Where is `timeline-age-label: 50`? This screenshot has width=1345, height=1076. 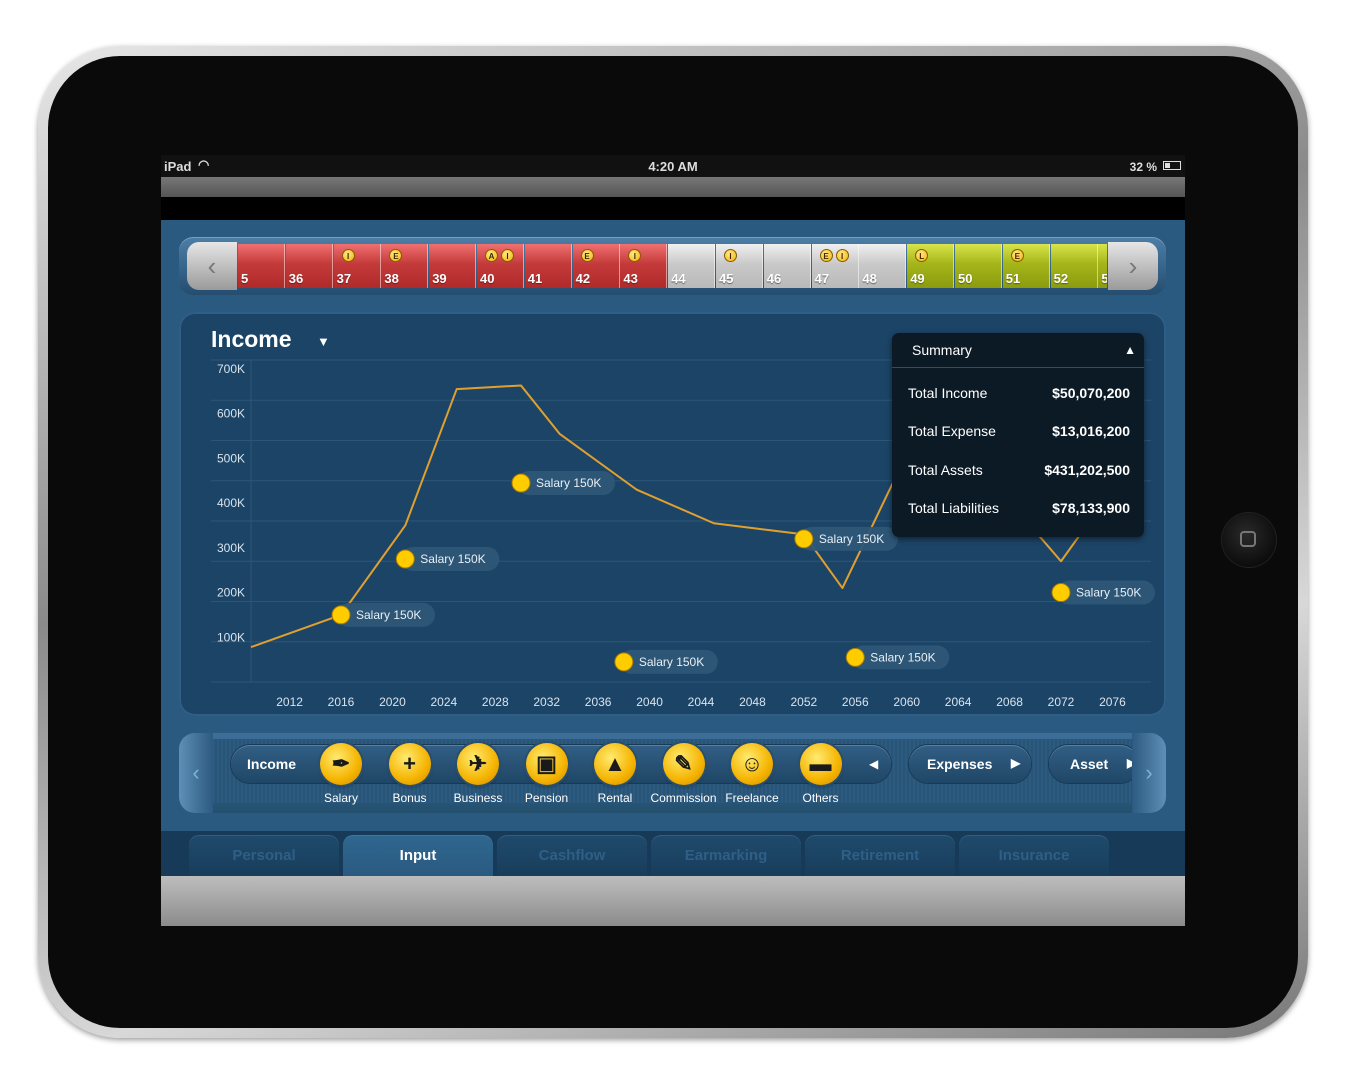
timeline-age-label: 50 is located at coordinates (965, 278).